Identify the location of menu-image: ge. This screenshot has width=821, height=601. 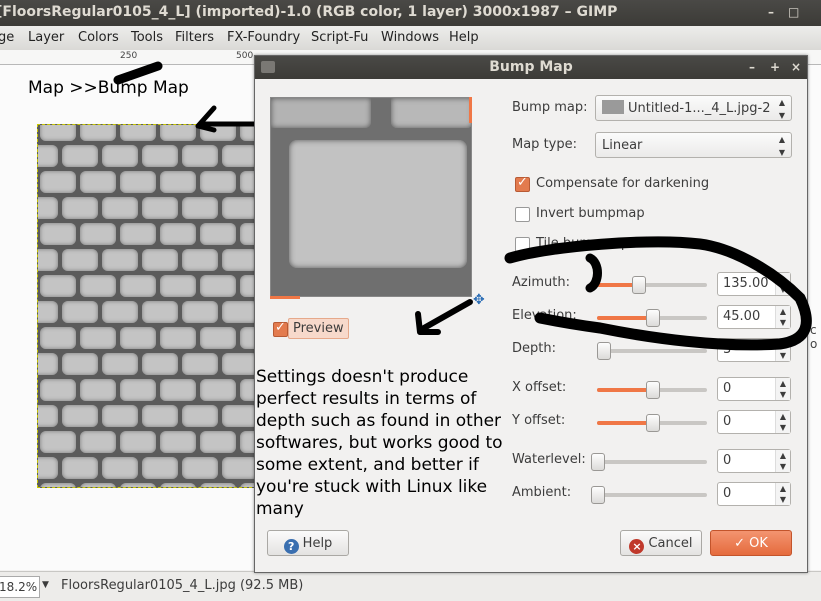
(7, 37).